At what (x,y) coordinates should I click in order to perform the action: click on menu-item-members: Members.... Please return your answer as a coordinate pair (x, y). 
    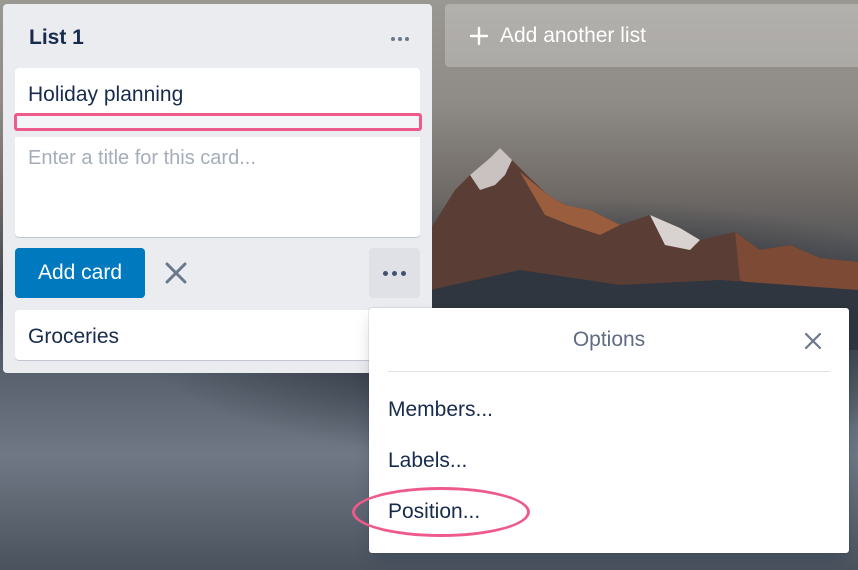
    Looking at the image, I should click on (440, 410).